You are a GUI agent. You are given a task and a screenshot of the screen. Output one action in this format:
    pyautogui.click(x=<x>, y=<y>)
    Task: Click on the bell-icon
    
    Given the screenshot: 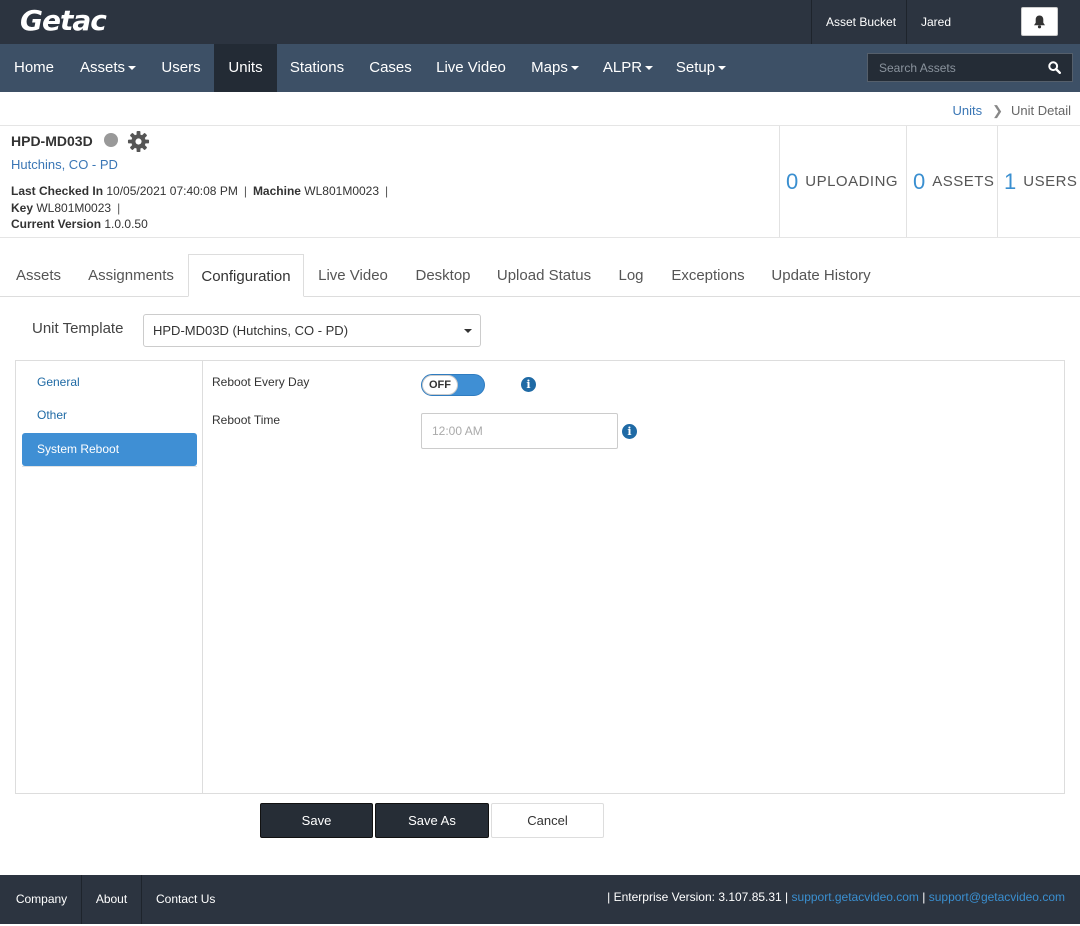 What is the action you would take?
    pyautogui.click(x=1039, y=21)
    